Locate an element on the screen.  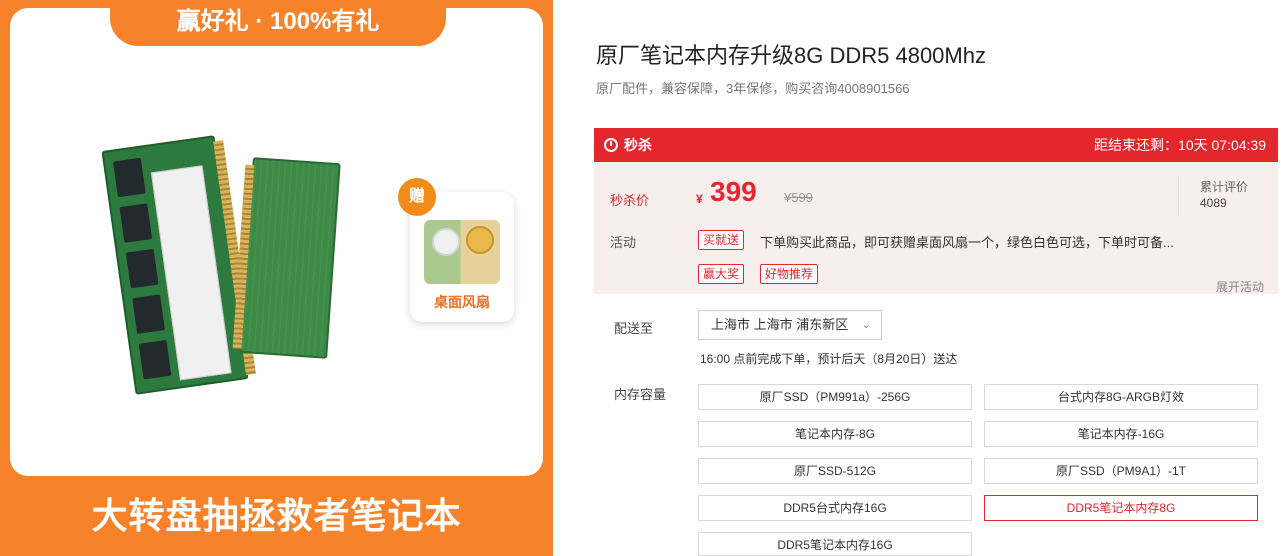
capacity-option: 原厂SSD（PM9A1）-1T is located at coordinates (1121, 471).